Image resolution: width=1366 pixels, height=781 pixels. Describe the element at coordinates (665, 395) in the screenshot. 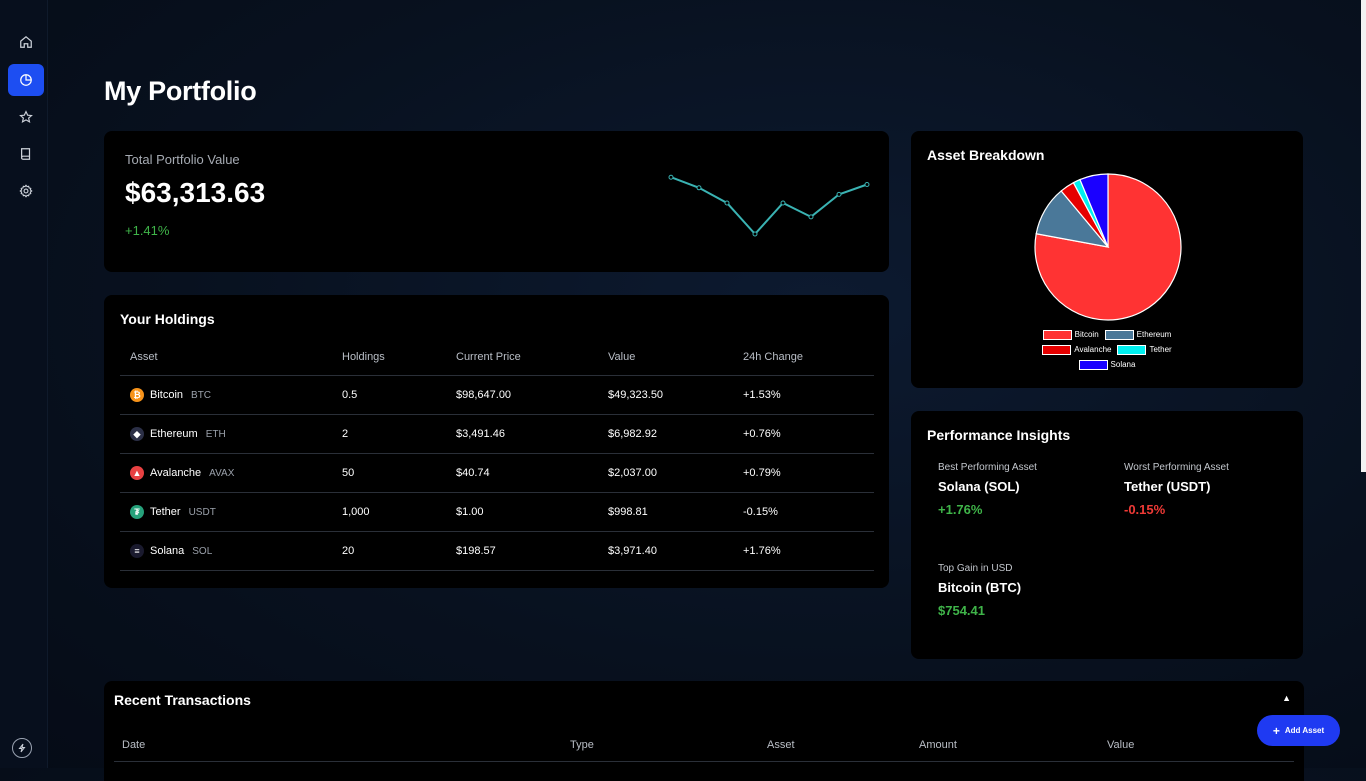

I see `value-cell: $49,323.50` at that location.